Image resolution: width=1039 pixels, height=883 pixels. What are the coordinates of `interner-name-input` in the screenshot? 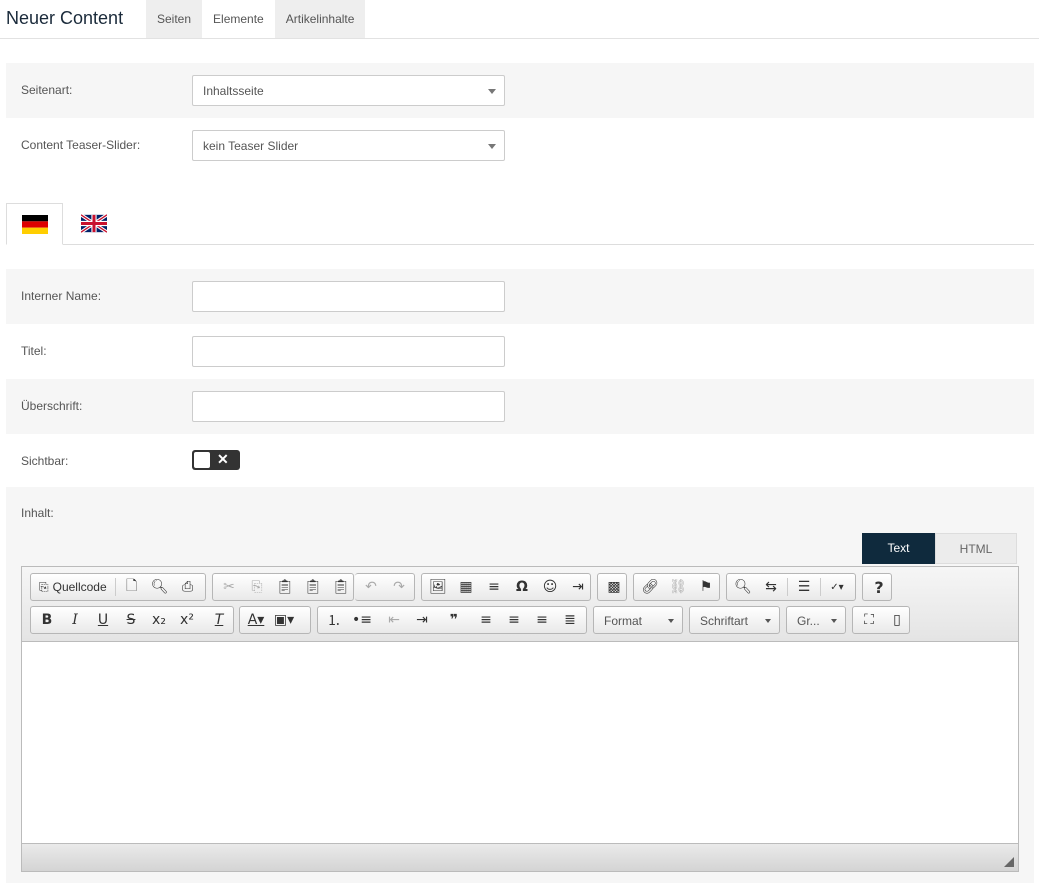 It's located at (348, 296).